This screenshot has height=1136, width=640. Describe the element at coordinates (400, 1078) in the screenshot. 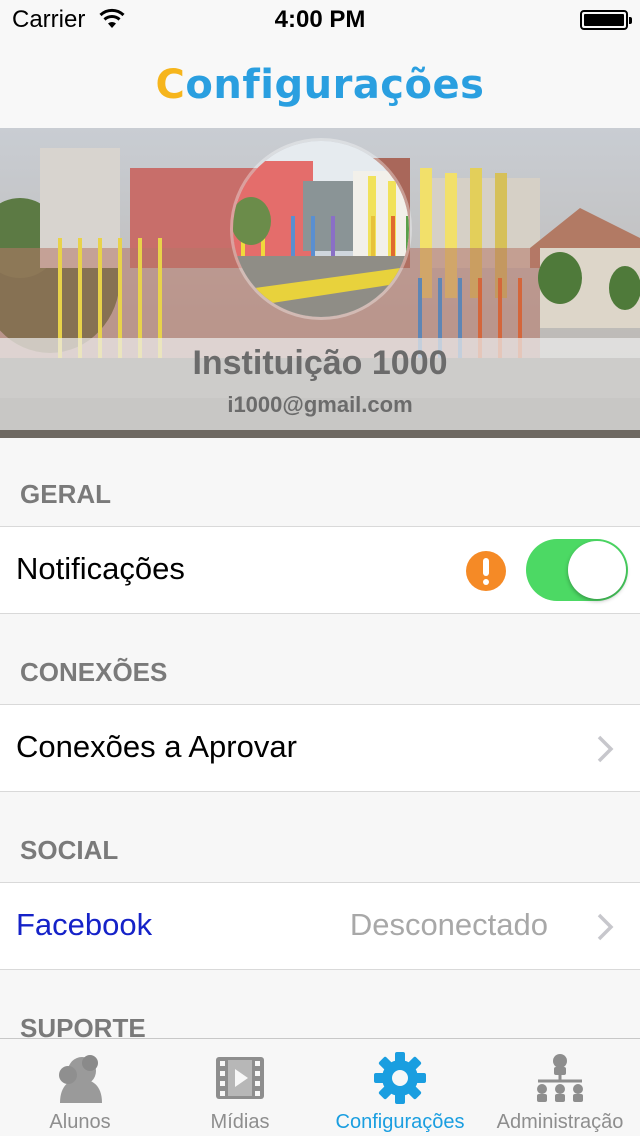

I see `gear-icon` at that location.